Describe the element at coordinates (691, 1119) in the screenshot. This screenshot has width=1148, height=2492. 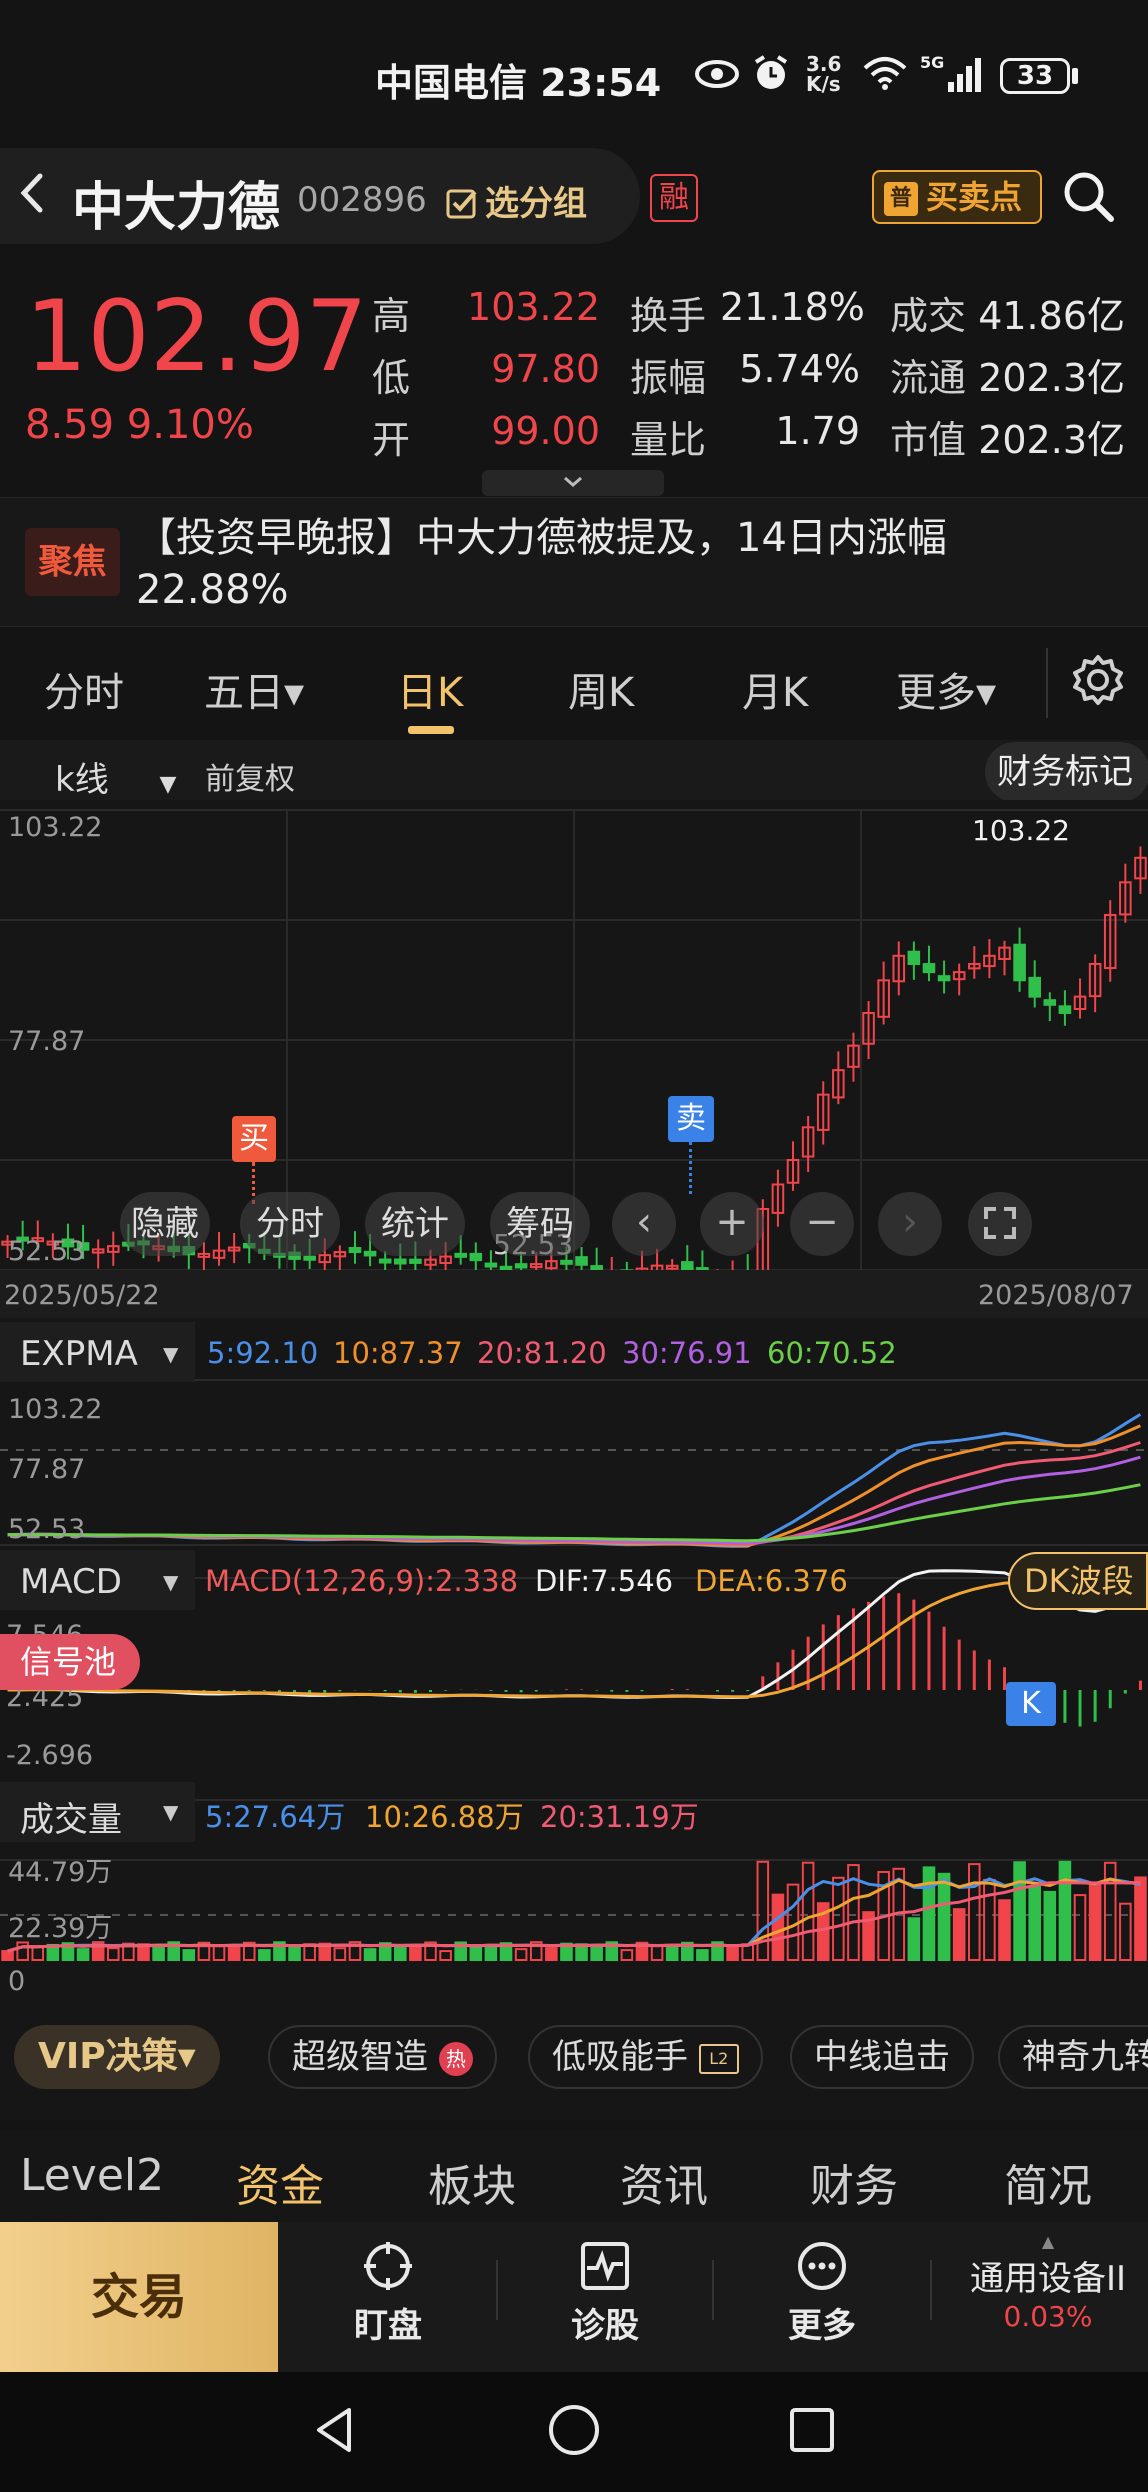
I see `sell-signal-marker: 卖` at that location.